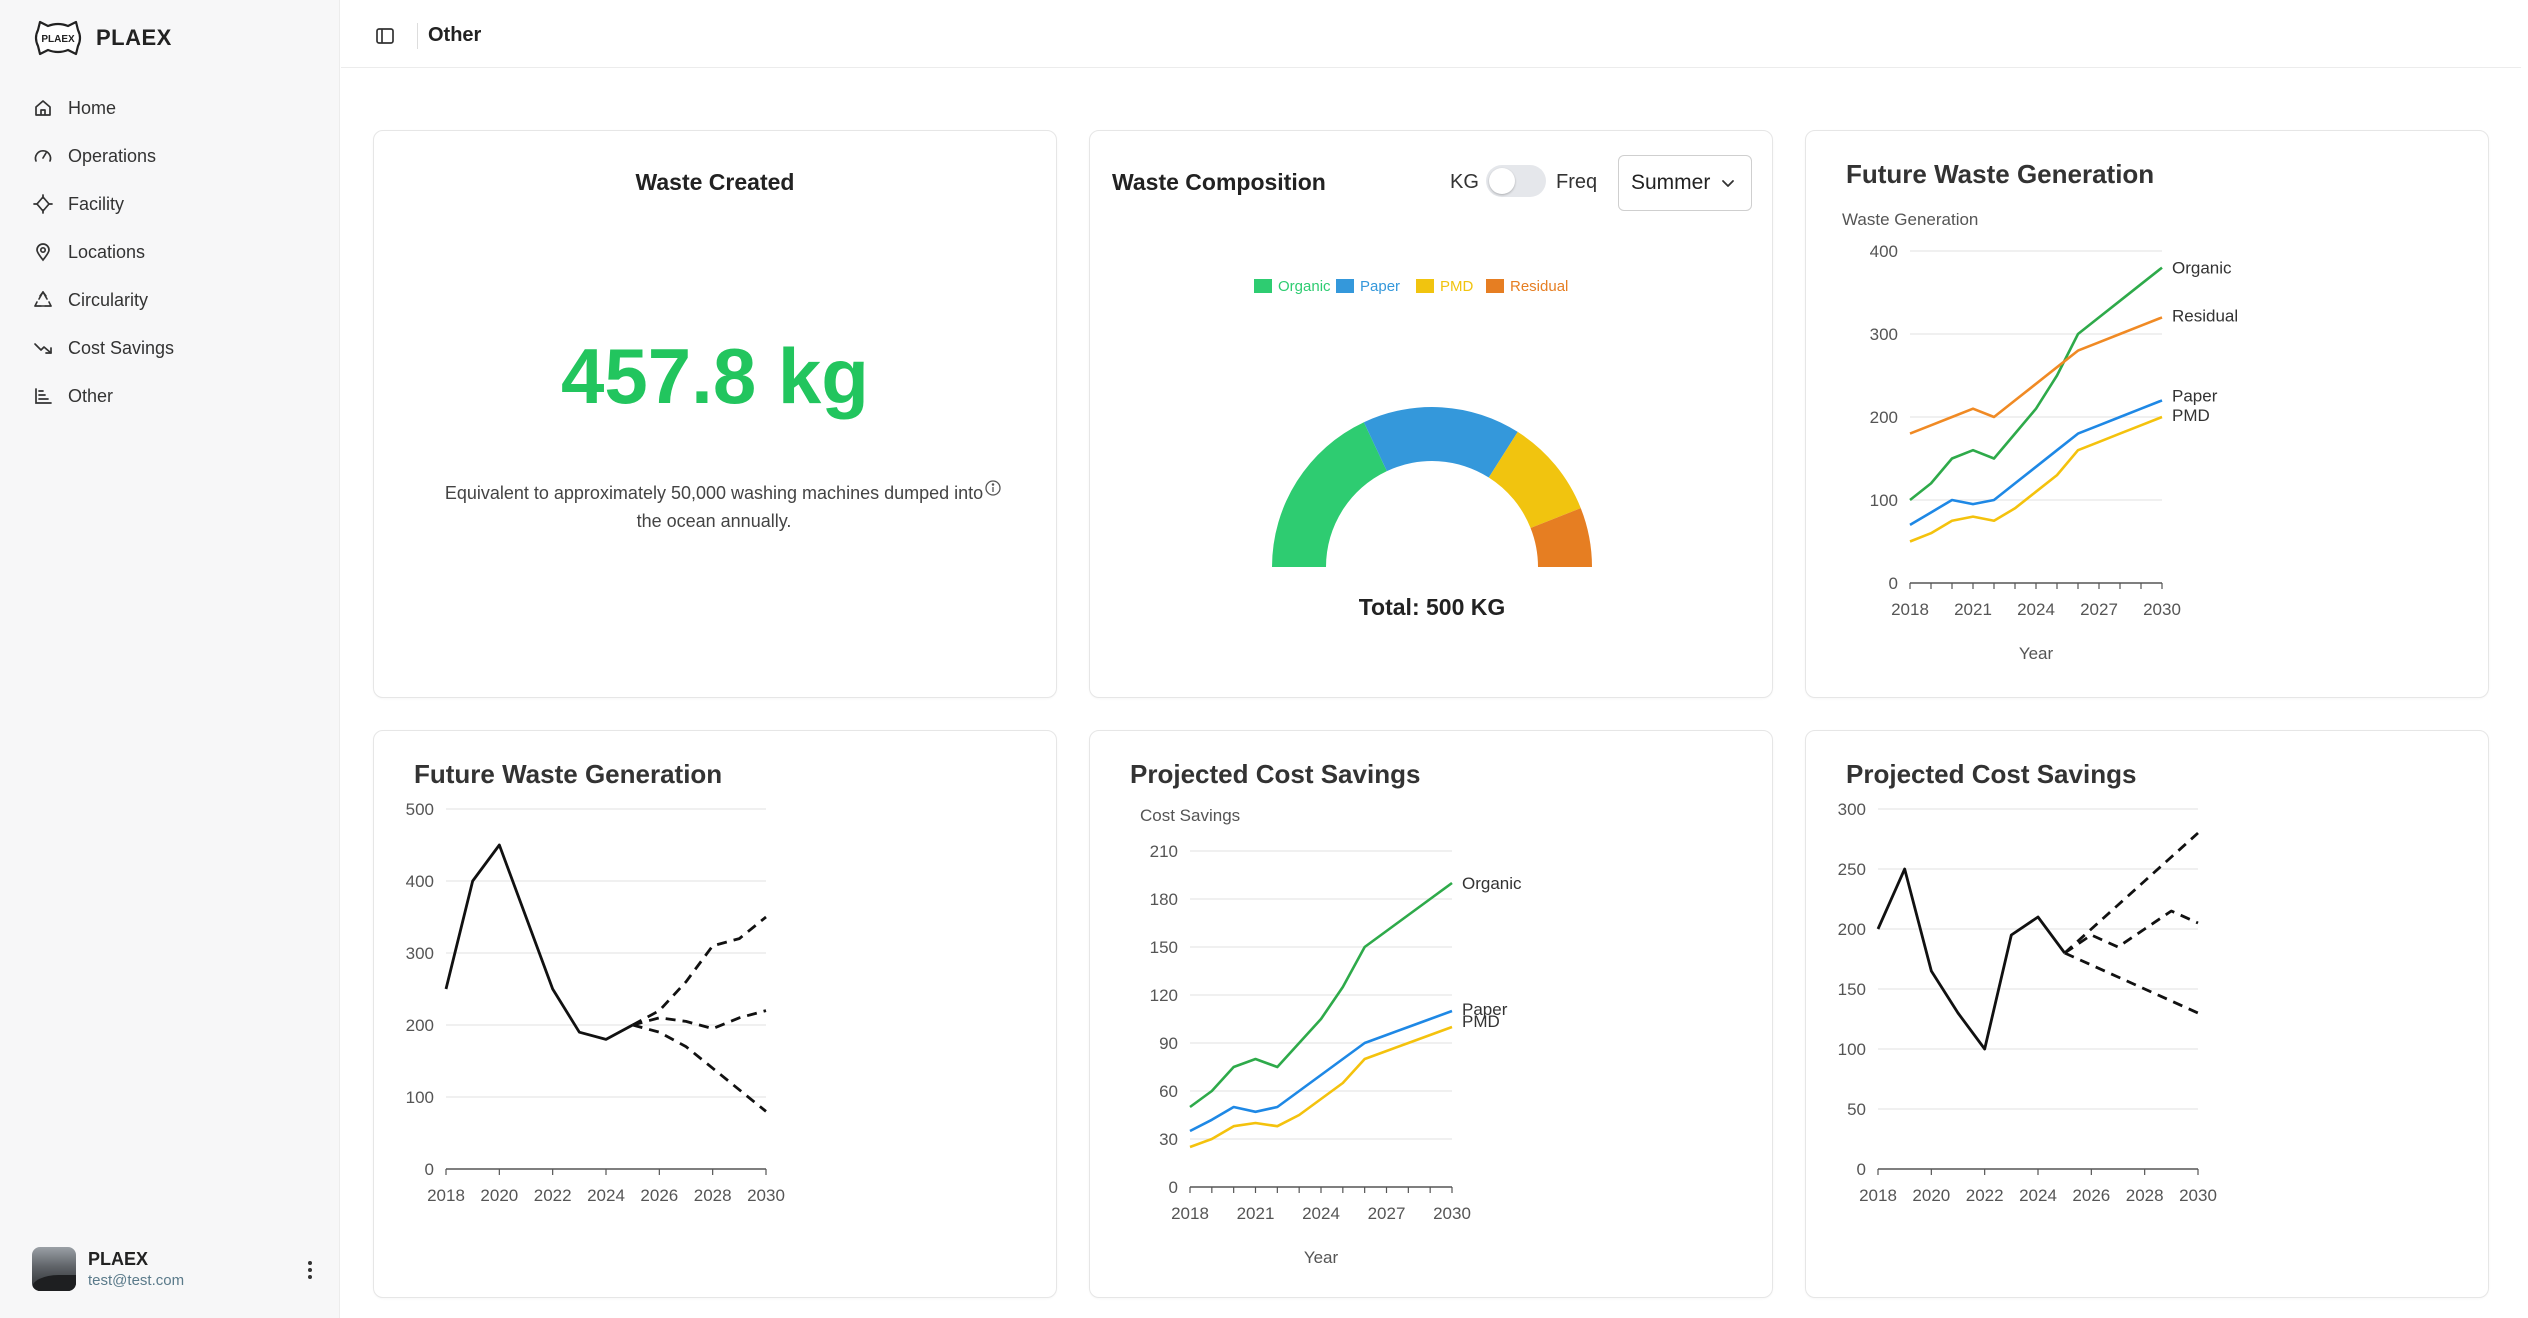 The height and width of the screenshot is (1318, 2528). I want to click on series-line-pmd, so click(2036, 479).